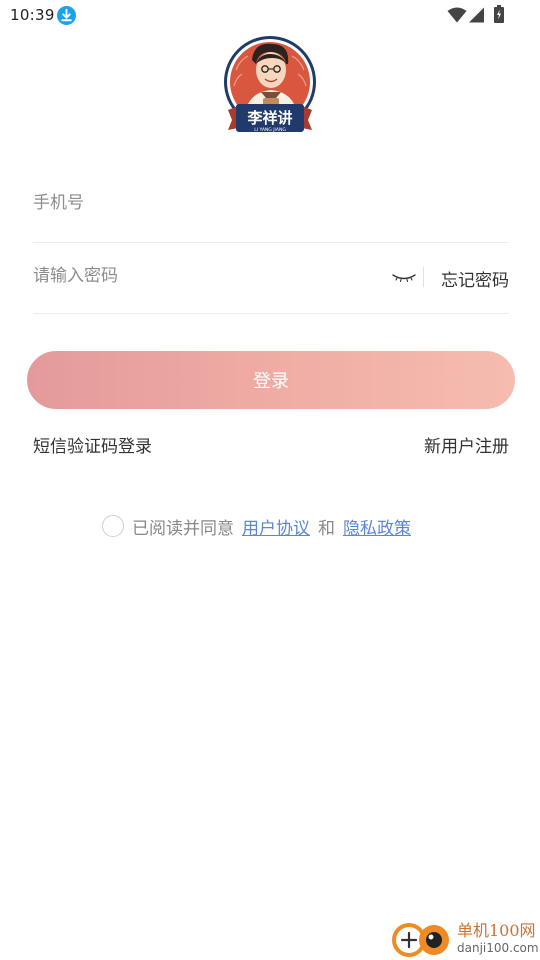  What do you see at coordinates (270, 130) in the screenshot?
I see `logo-brand-subtext: LI YANG JIANG` at bounding box center [270, 130].